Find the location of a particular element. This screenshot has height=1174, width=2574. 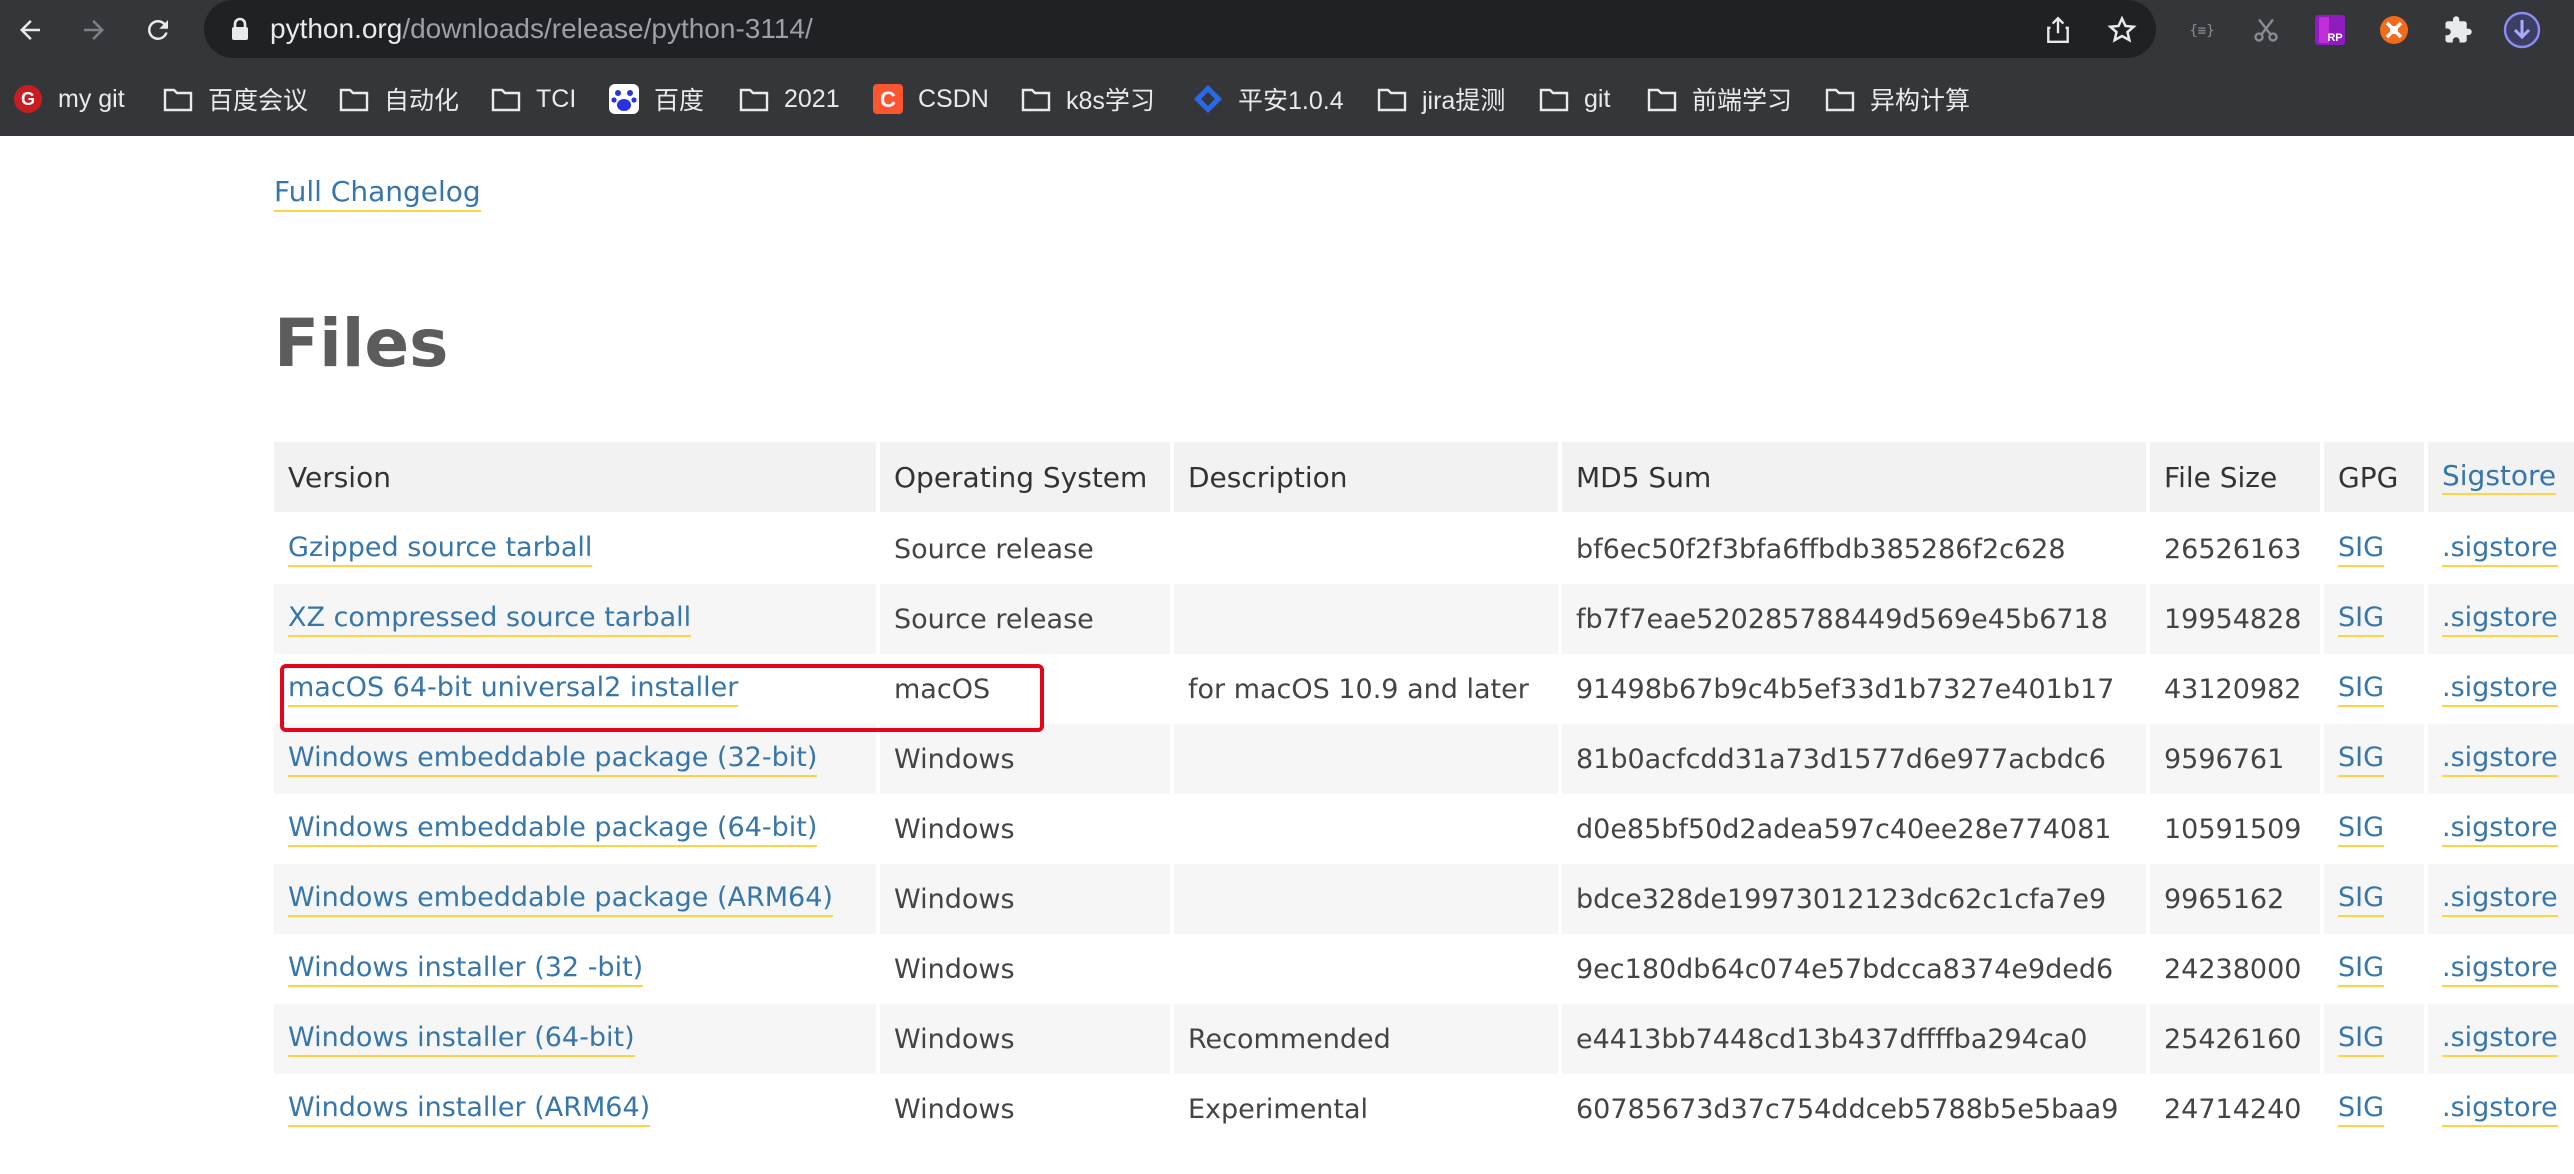

bookmark-baidu-meeting: 百度会议 is located at coordinates (235, 99).